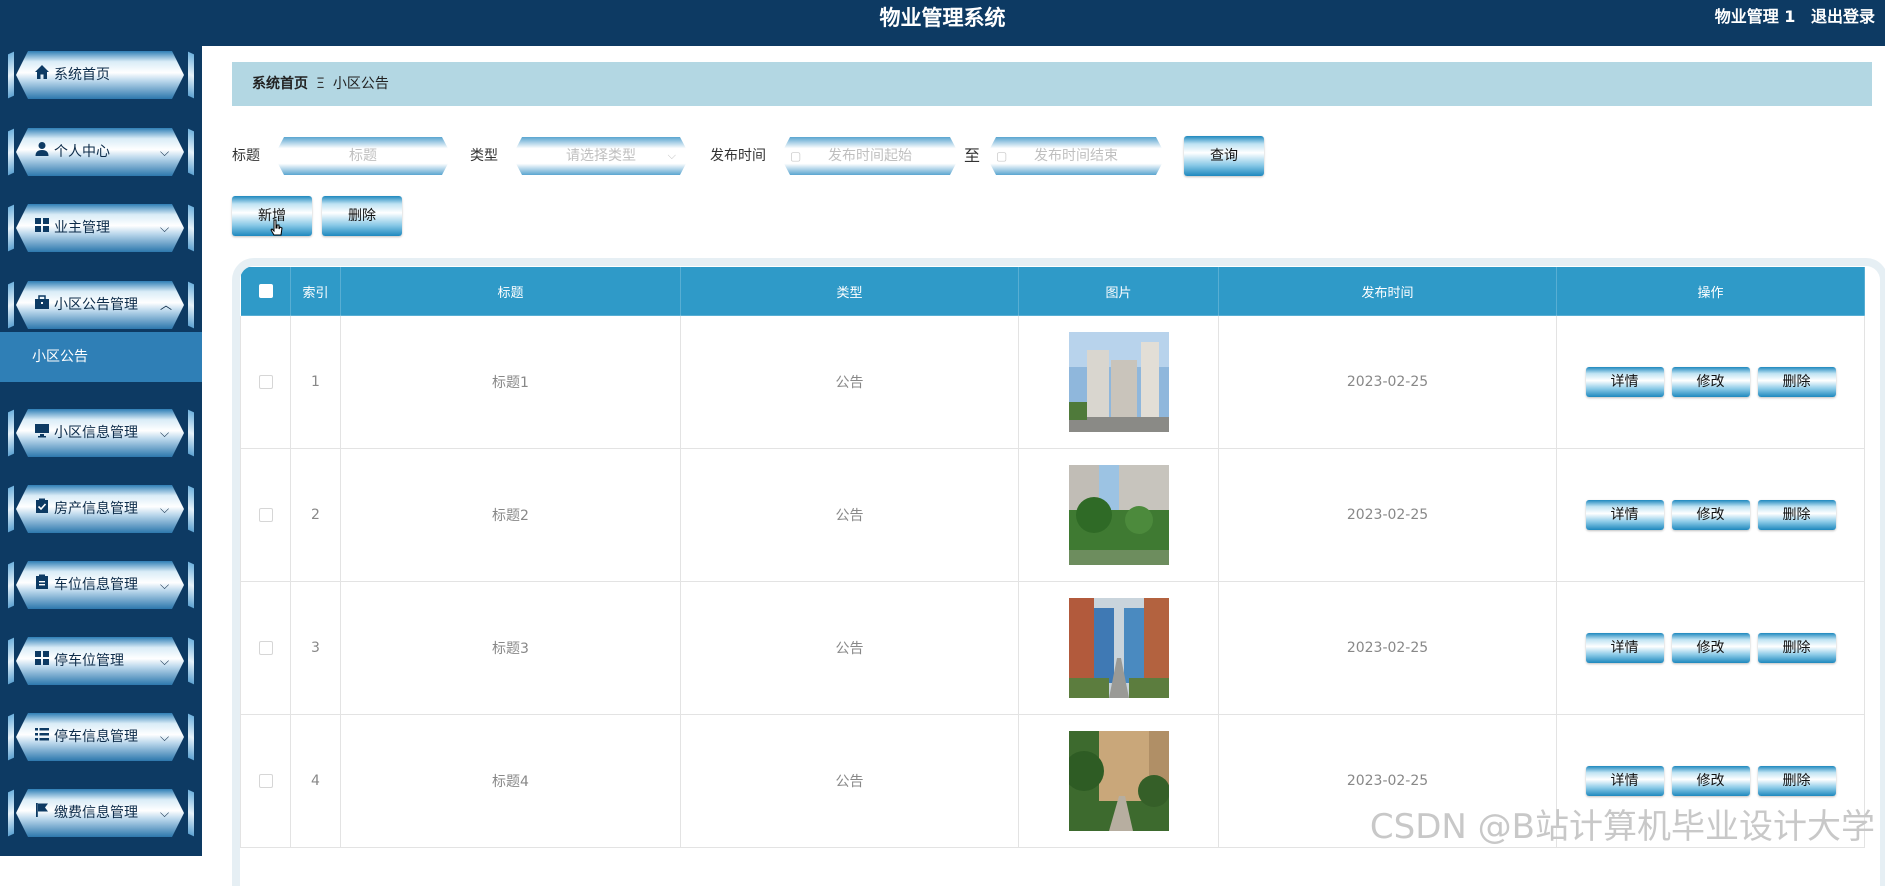 The width and height of the screenshot is (1885, 886). Describe the element at coordinates (1755, 16) in the screenshot. I see `current-user: 物业管理 1` at that location.